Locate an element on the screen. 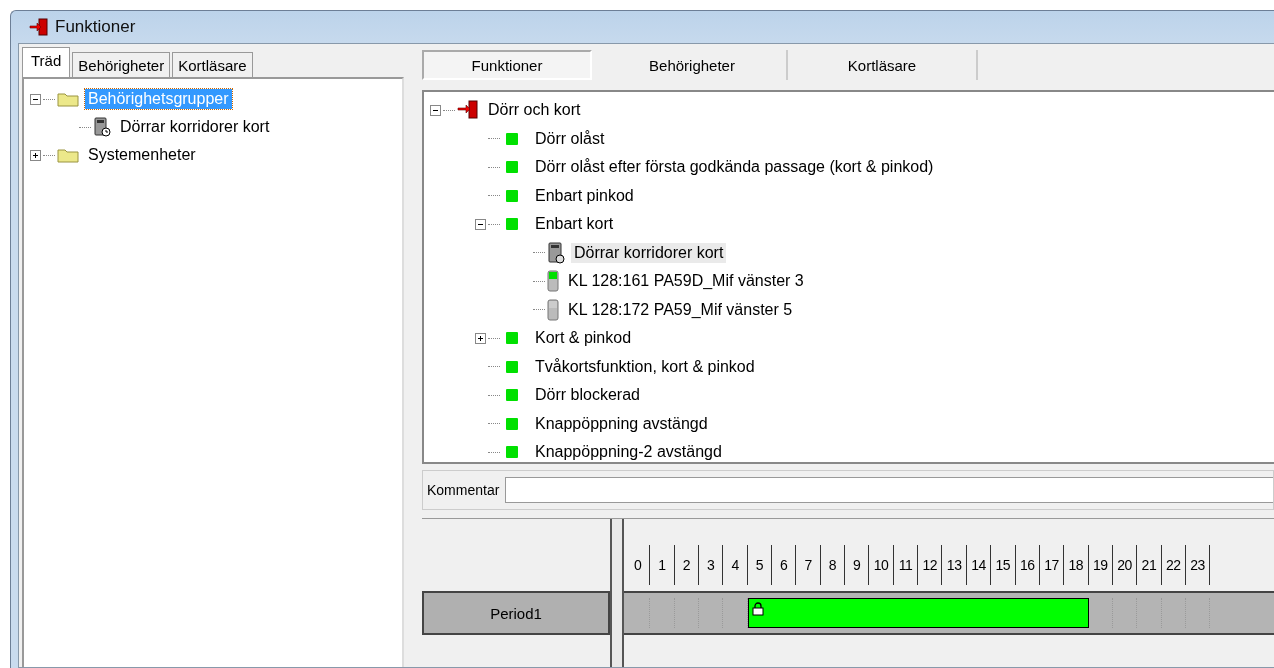  tree-item: Tvåkortsfunktion, kort & pinkod is located at coordinates (645, 366).